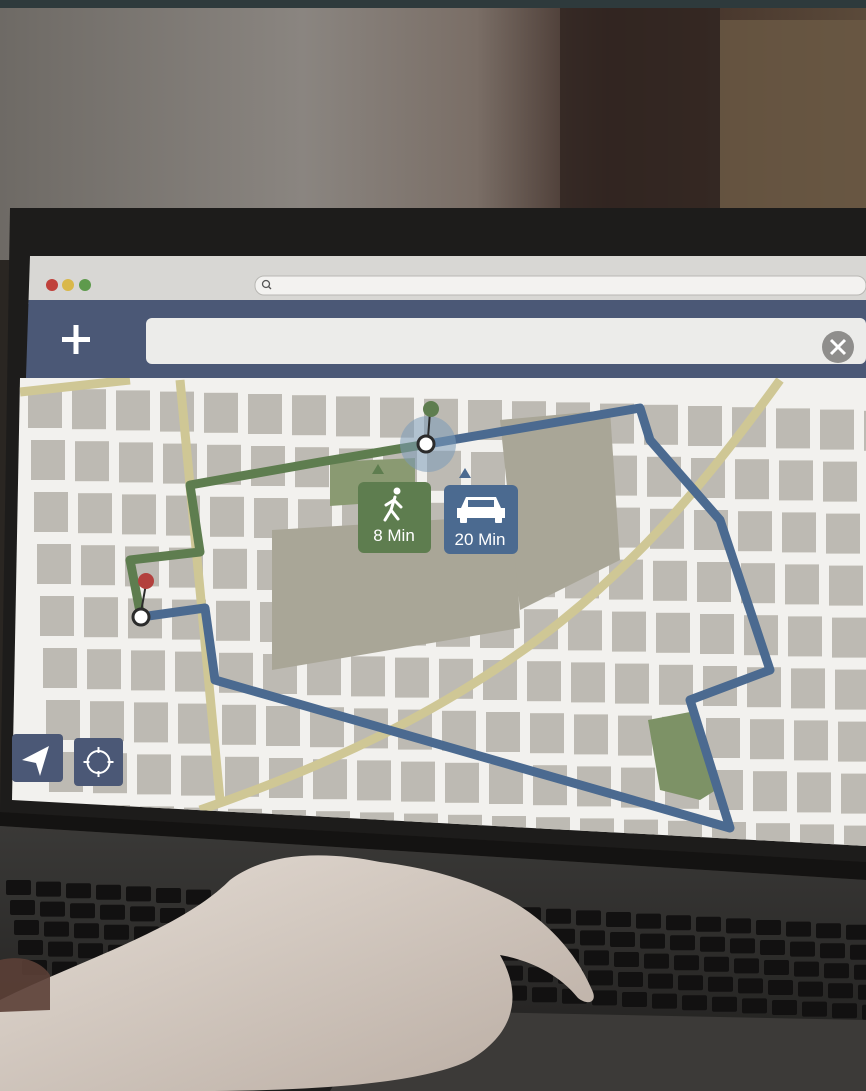 The width and height of the screenshot is (866, 1091). What do you see at coordinates (426, 444) in the screenshot?
I see `destination-node` at bounding box center [426, 444].